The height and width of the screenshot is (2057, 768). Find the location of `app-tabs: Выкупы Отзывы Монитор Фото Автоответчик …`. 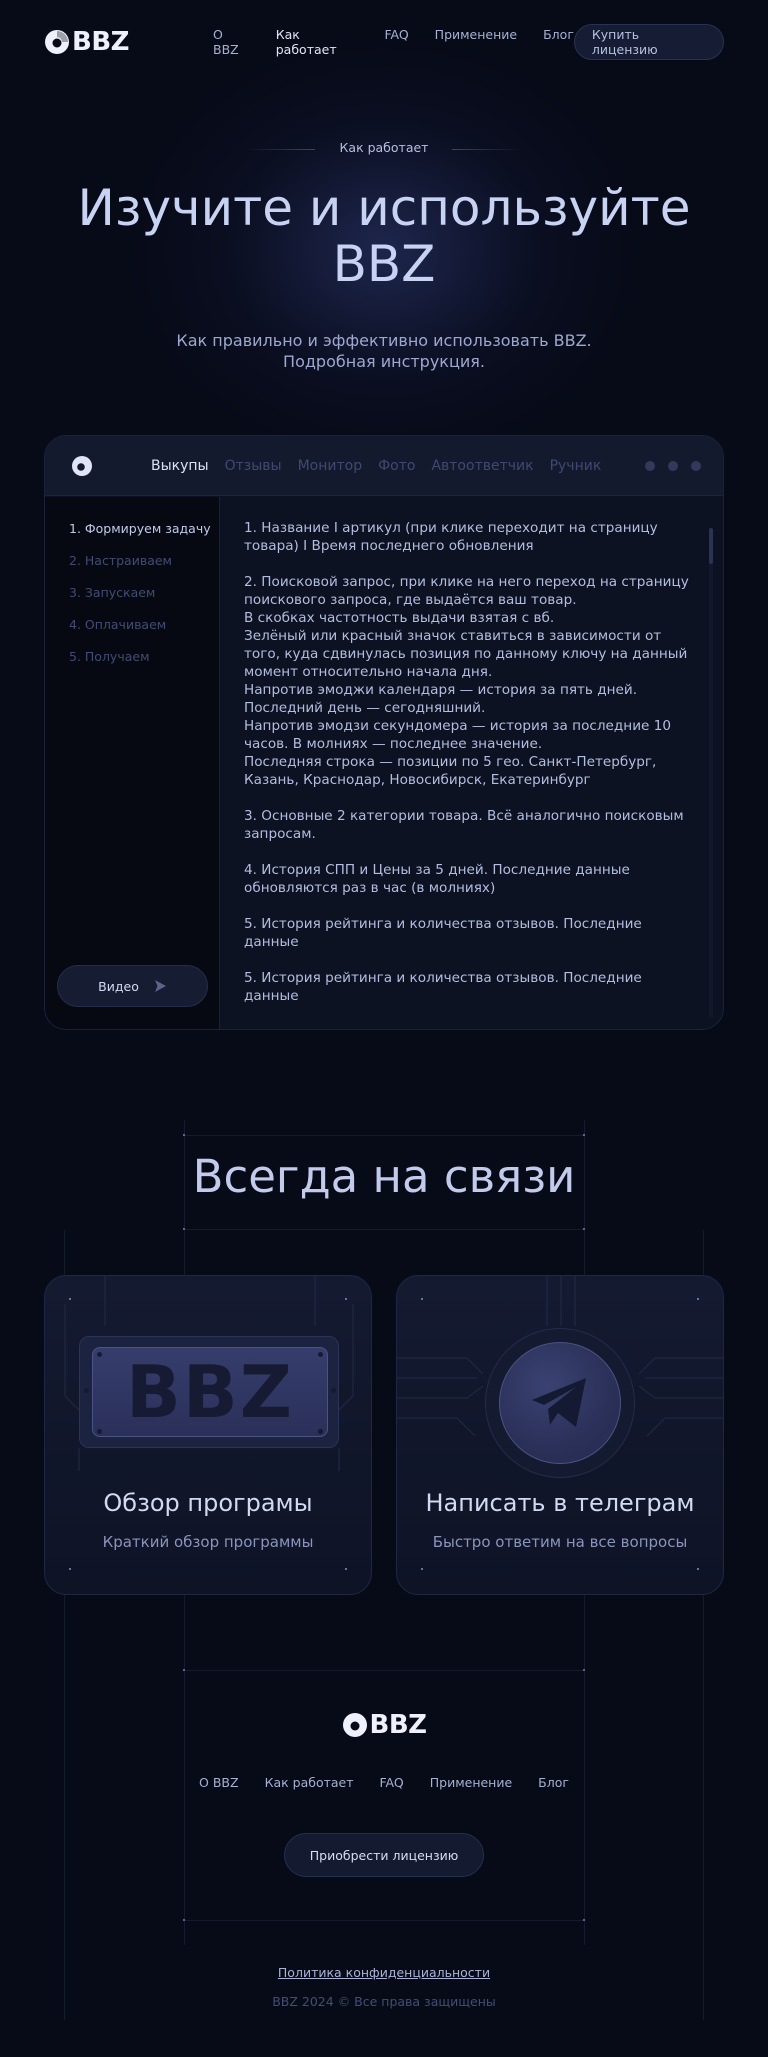

app-tabs: Выкупы Отзывы Монитор Фото Автоответчик … is located at coordinates (376, 466).